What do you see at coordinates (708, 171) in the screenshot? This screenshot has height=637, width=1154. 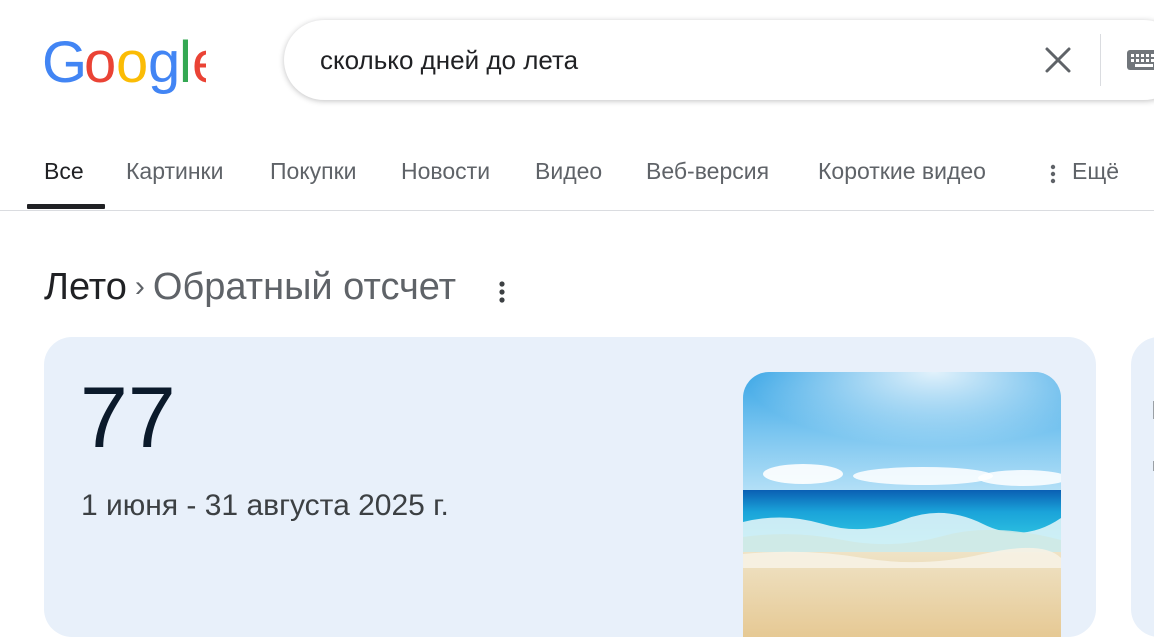 I see `tab-label: Веб-версия` at bounding box center [708, 171].